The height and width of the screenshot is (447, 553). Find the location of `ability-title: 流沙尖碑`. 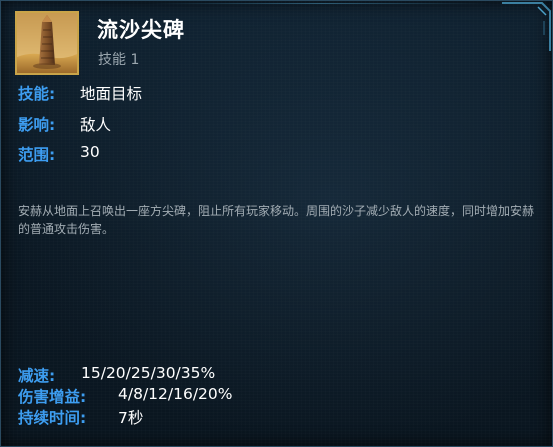

ability-title: 流沙尖碑 is located at coordinates (141, 30).